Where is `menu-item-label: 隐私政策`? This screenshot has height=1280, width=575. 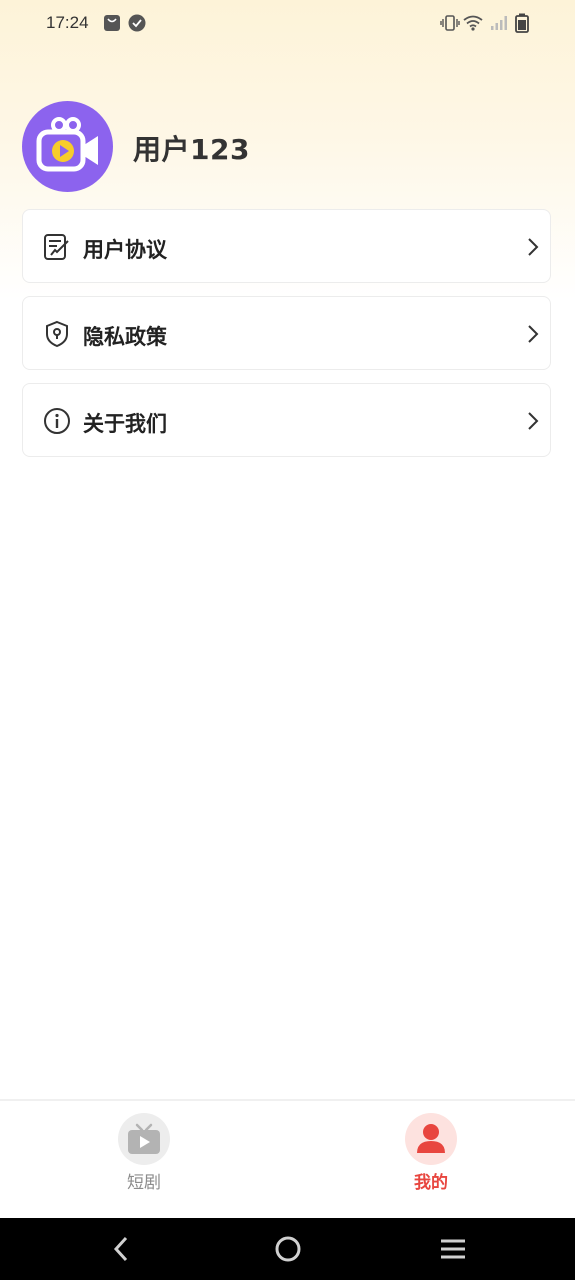
menu-item-label: 隐私政策 is located at coordinates (125, 337).